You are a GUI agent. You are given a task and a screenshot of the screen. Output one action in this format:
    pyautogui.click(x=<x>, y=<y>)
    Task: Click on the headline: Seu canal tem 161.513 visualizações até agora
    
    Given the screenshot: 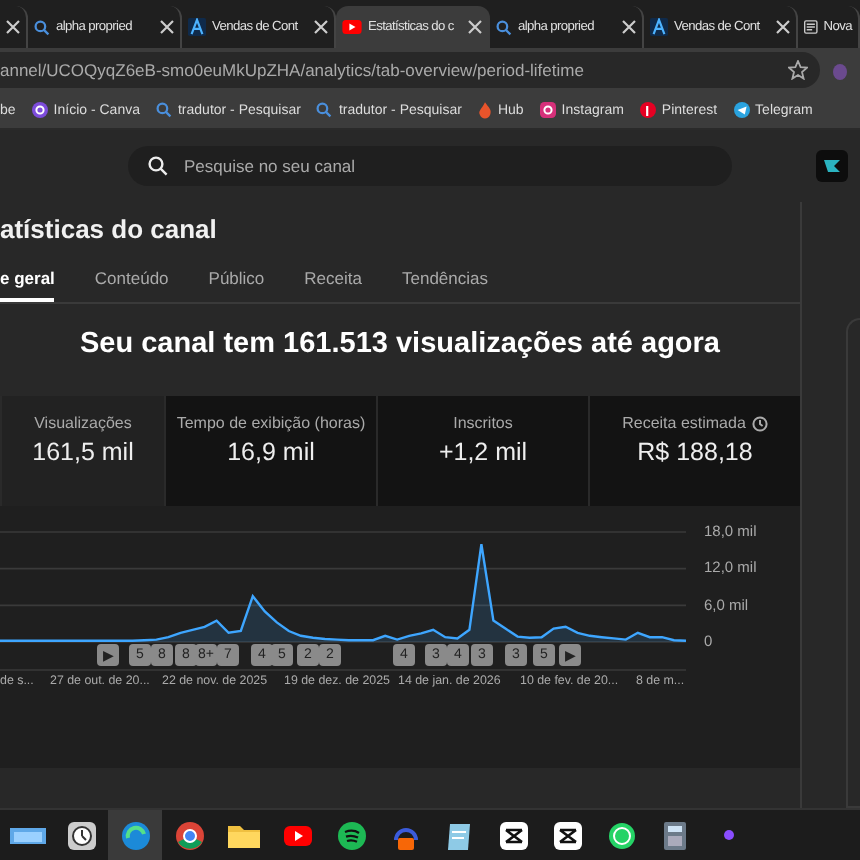 What is the action you would take?
    pyautogui.click(x=400, y=345)
    